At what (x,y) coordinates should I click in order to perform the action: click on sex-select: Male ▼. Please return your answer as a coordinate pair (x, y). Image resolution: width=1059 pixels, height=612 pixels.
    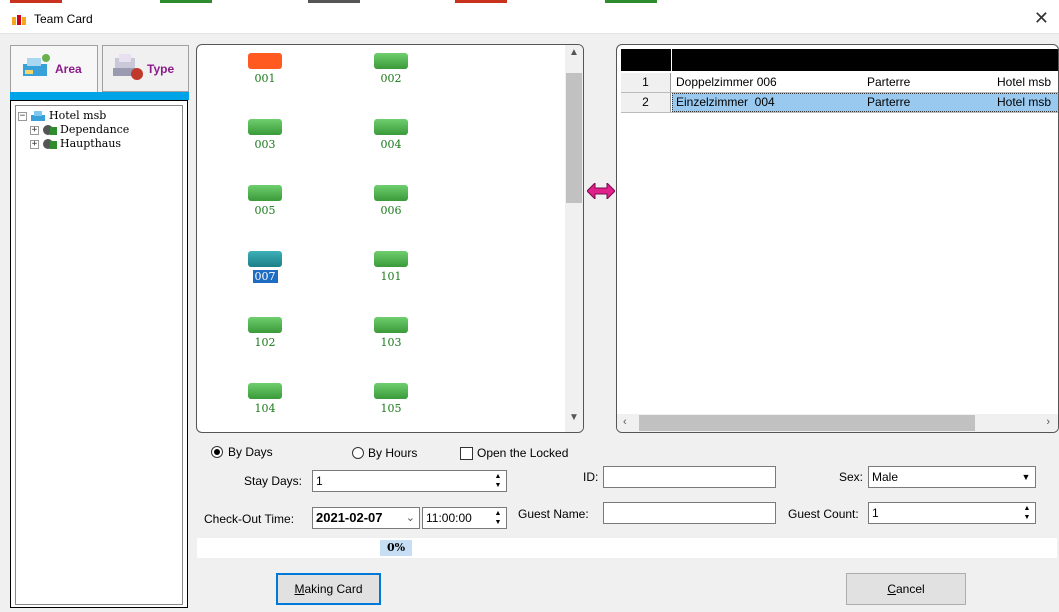
    Looking at the image, I should click on (952, 477).